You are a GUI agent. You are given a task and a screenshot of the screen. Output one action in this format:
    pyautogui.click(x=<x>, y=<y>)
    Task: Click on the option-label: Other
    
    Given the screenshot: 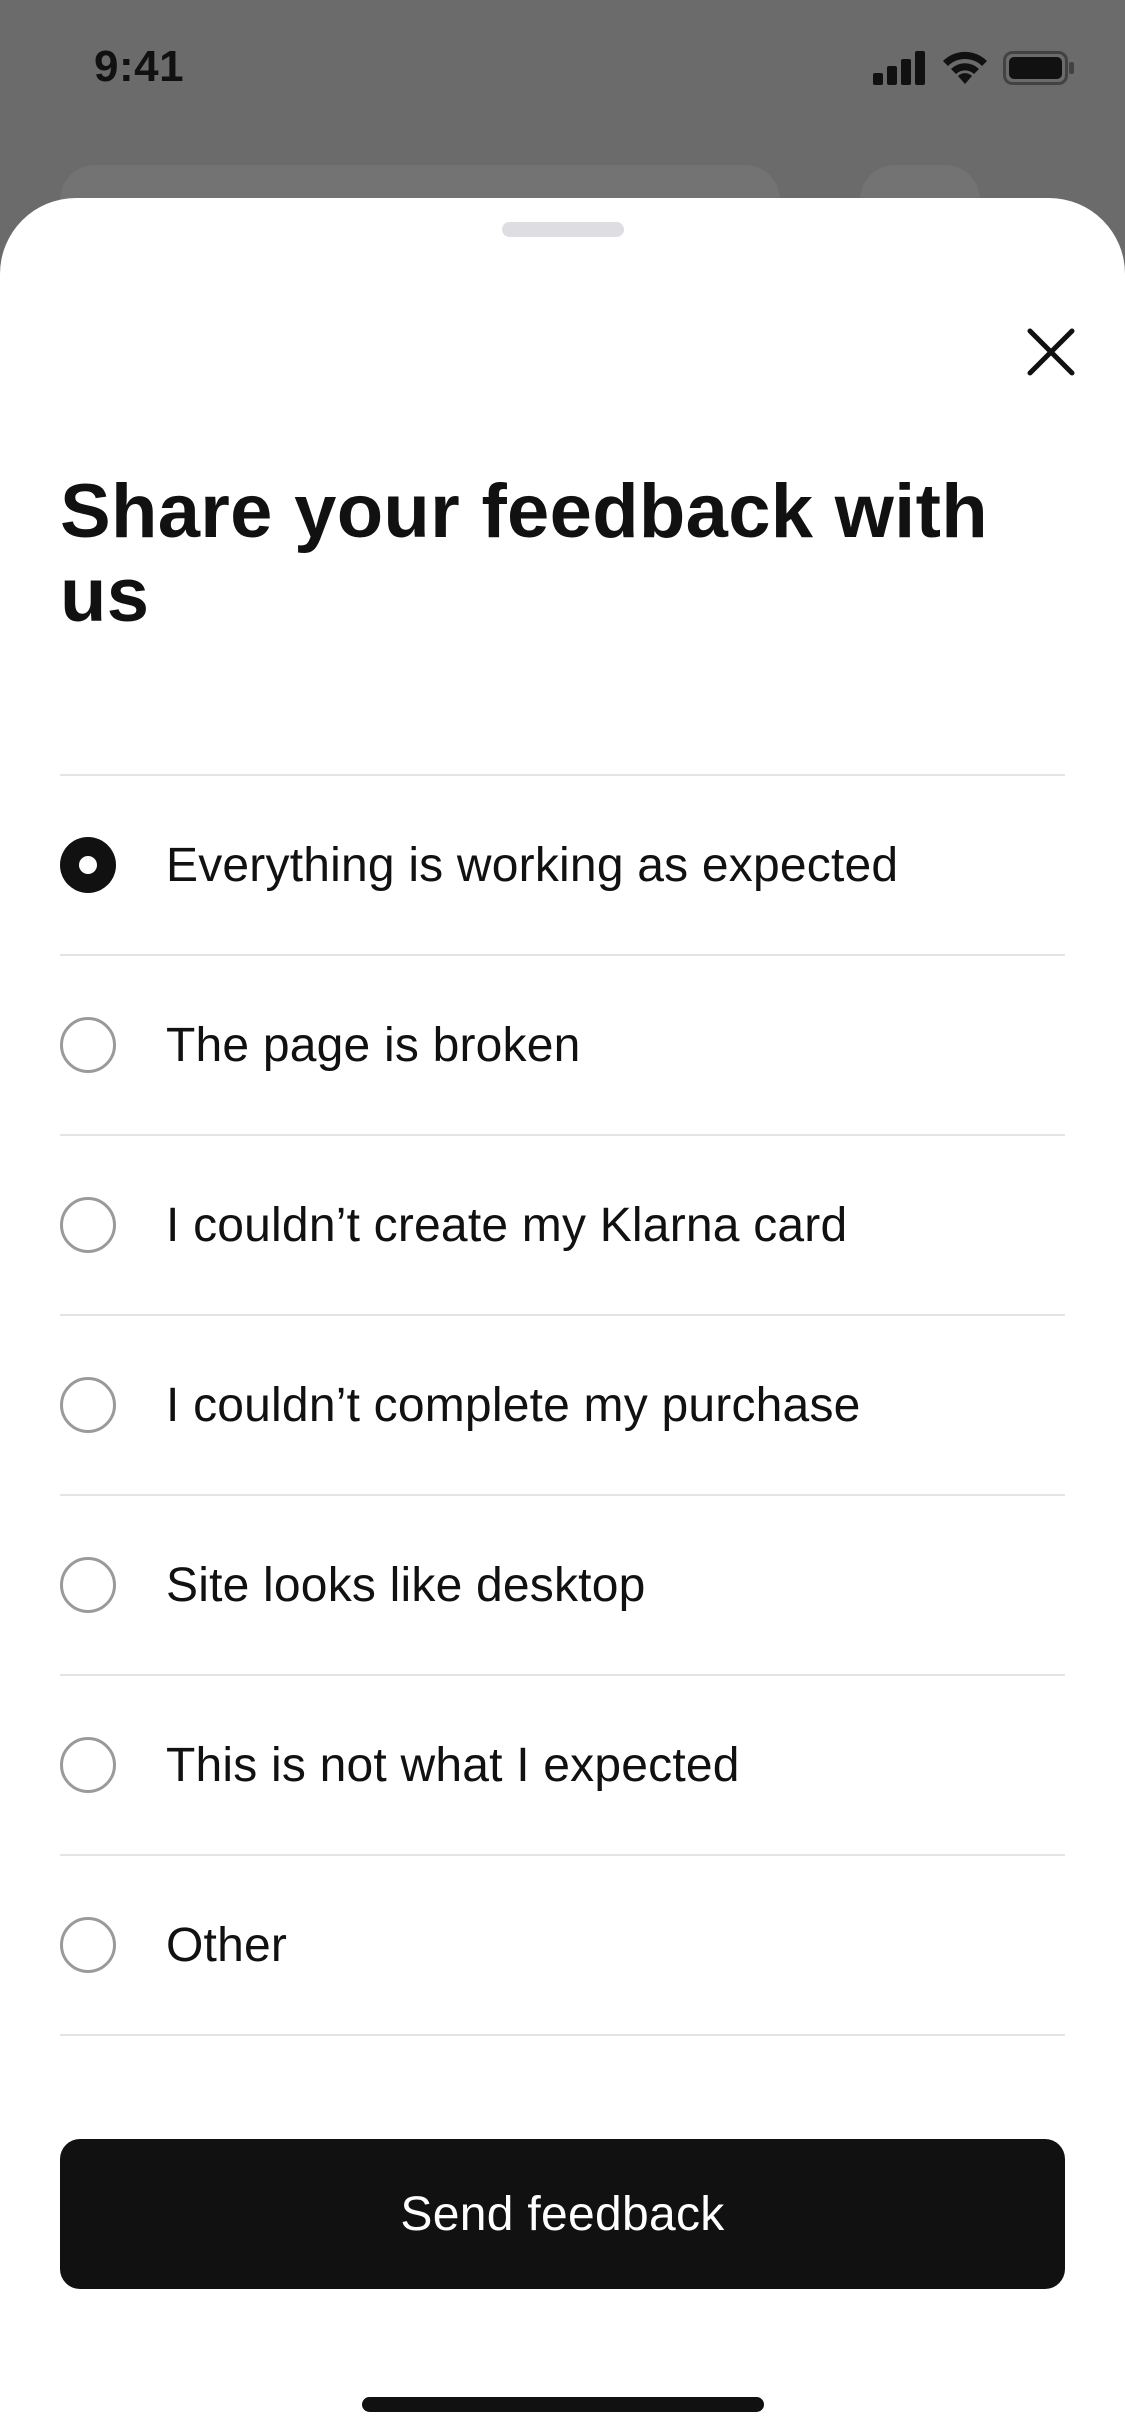 What is the action you would take?
    pyautogui.click(x=227, y=1945)
    